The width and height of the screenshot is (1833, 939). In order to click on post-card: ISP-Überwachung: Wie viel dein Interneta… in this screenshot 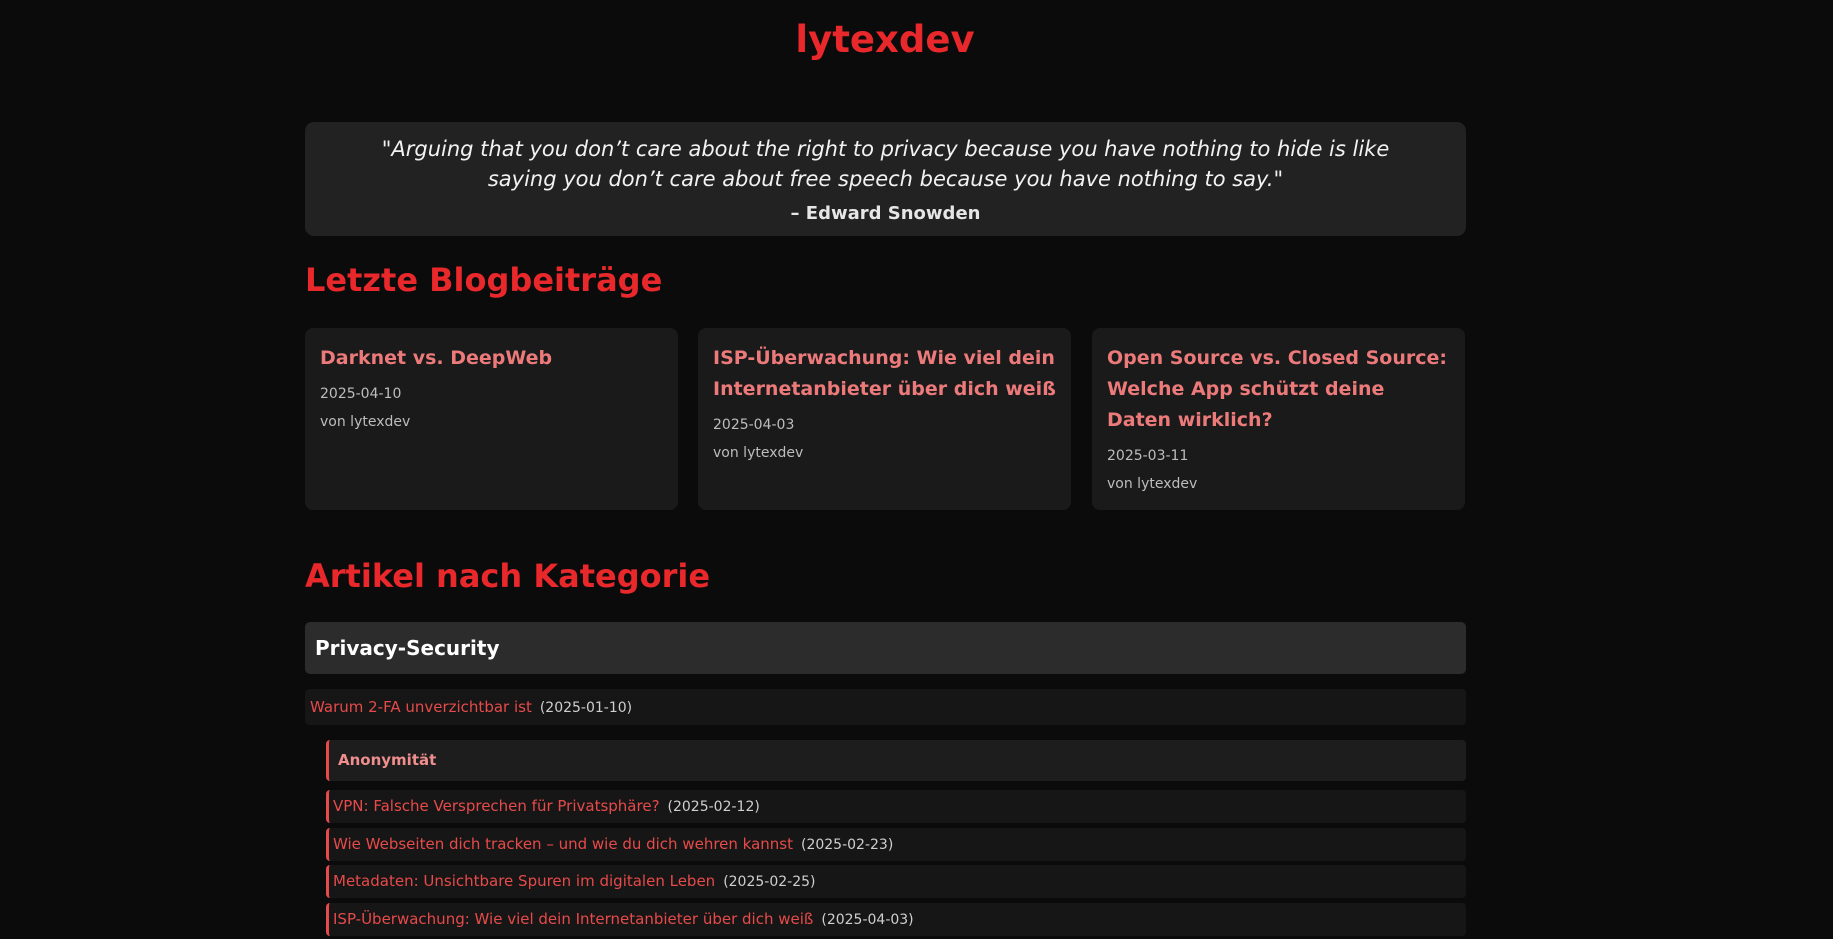, I will do `click(884, 419)`.